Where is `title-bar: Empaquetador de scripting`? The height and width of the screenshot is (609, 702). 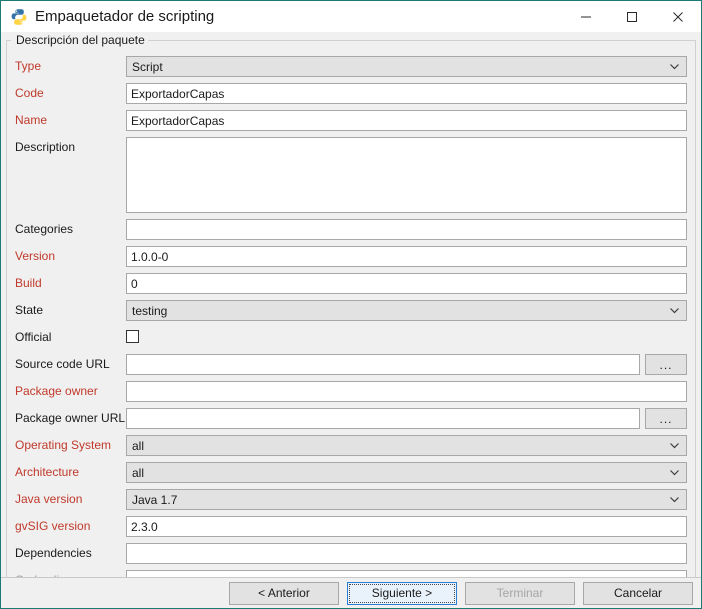
title-bar: Empaquetador de scripting is located at coordinates (351, 16).